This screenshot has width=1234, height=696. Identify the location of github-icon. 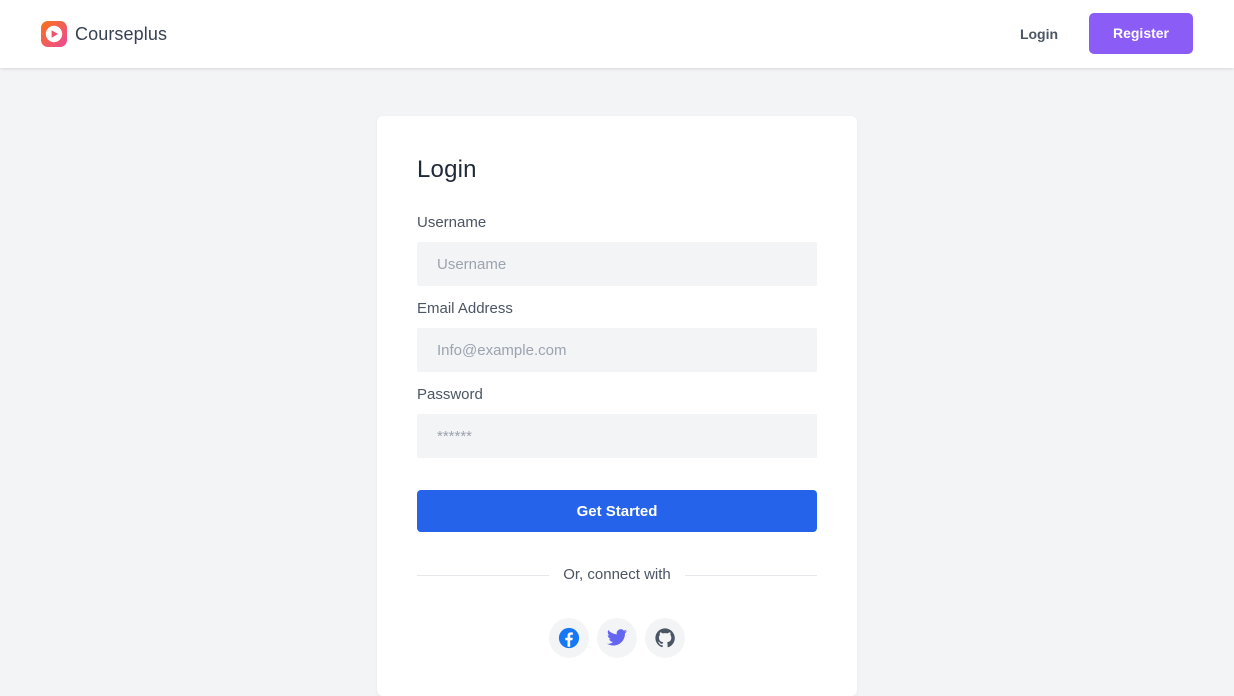
(665, 638).